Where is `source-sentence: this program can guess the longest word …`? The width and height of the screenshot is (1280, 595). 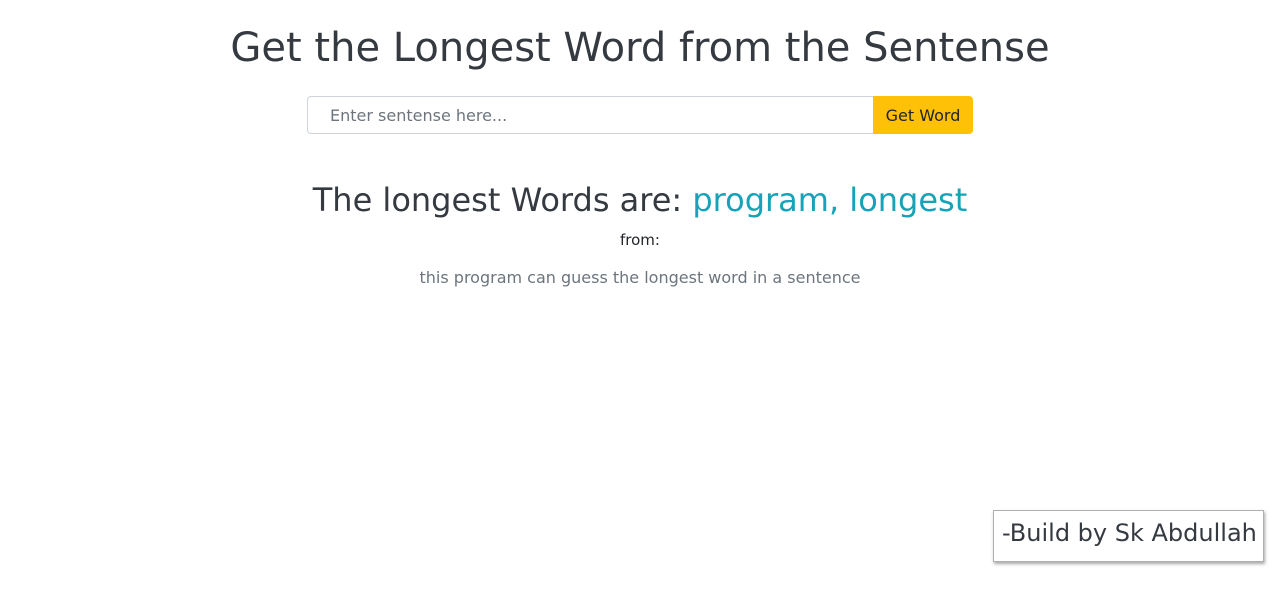
source-sentence: this program can guess the longest word … is located at coordinates (640, 277).